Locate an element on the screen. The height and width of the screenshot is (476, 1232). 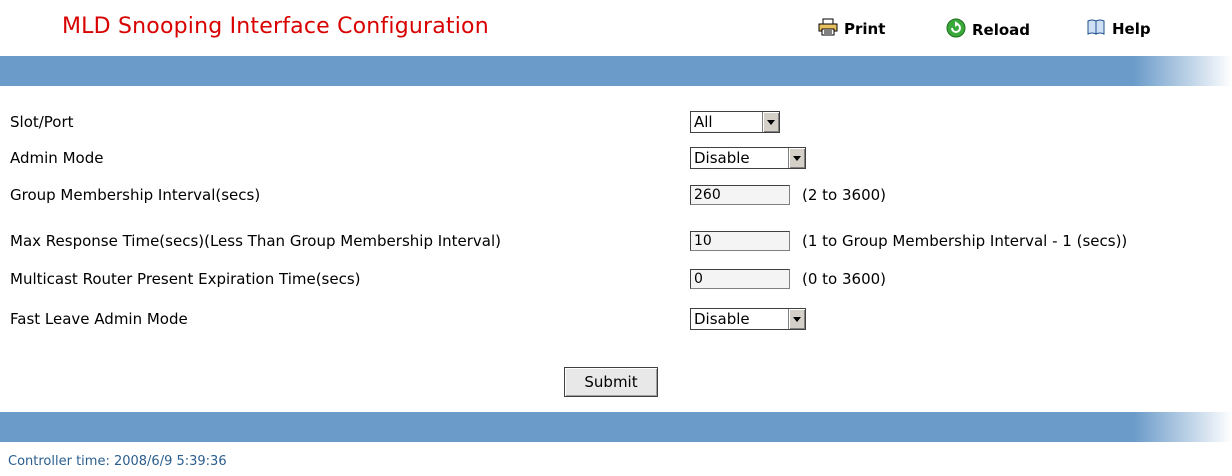
fast-leave-admin-mode-select: Disable is located at coordinates (748, 319).